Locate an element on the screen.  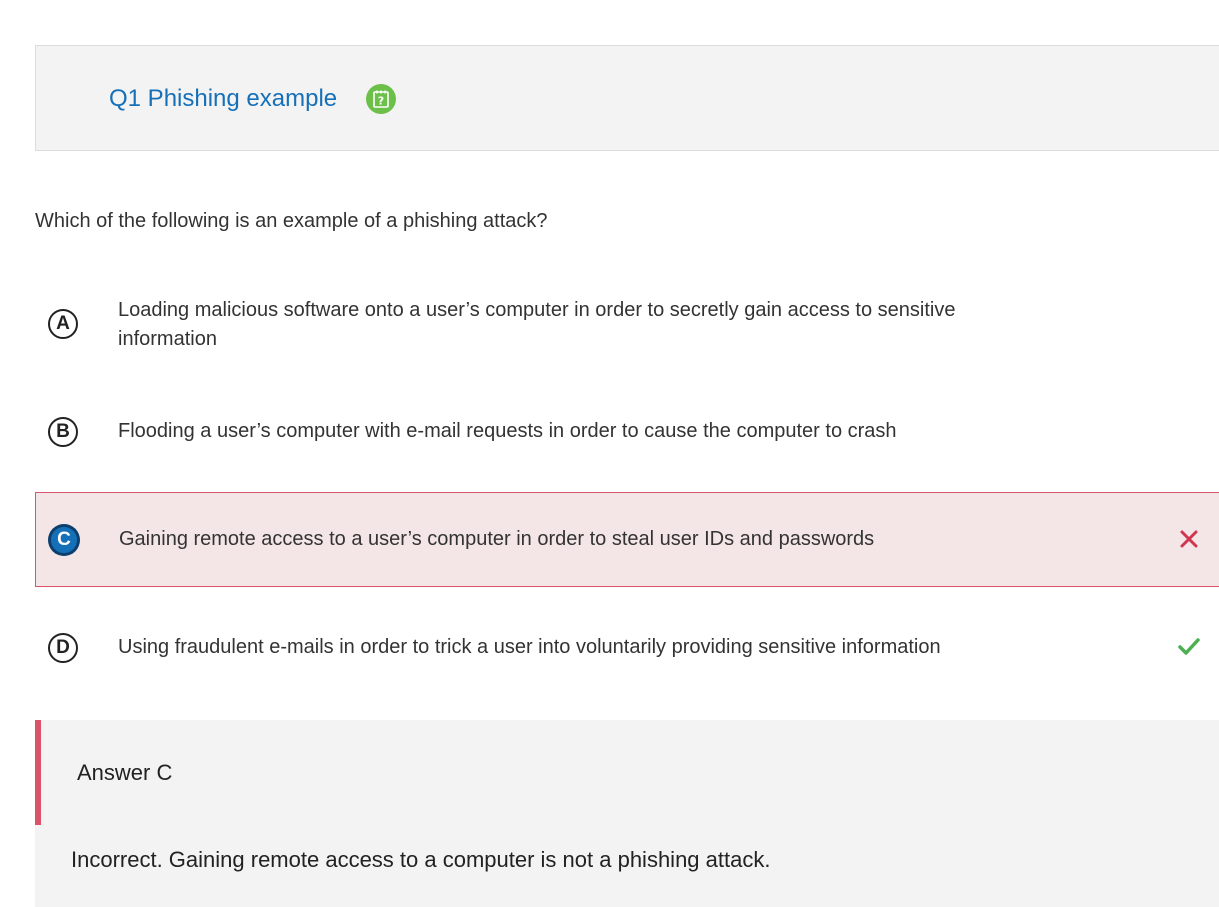
cross-icon is located at coordinates (1189, 539).